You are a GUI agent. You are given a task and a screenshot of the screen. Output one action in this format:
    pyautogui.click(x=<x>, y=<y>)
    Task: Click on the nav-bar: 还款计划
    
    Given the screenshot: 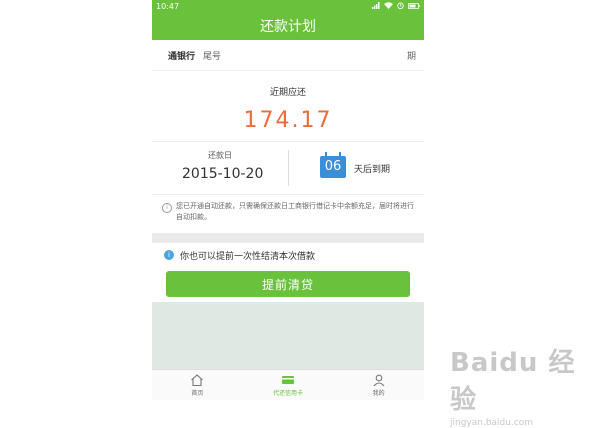 What is the action you would take?
    pyautogui.click(x=288, y=26)
    